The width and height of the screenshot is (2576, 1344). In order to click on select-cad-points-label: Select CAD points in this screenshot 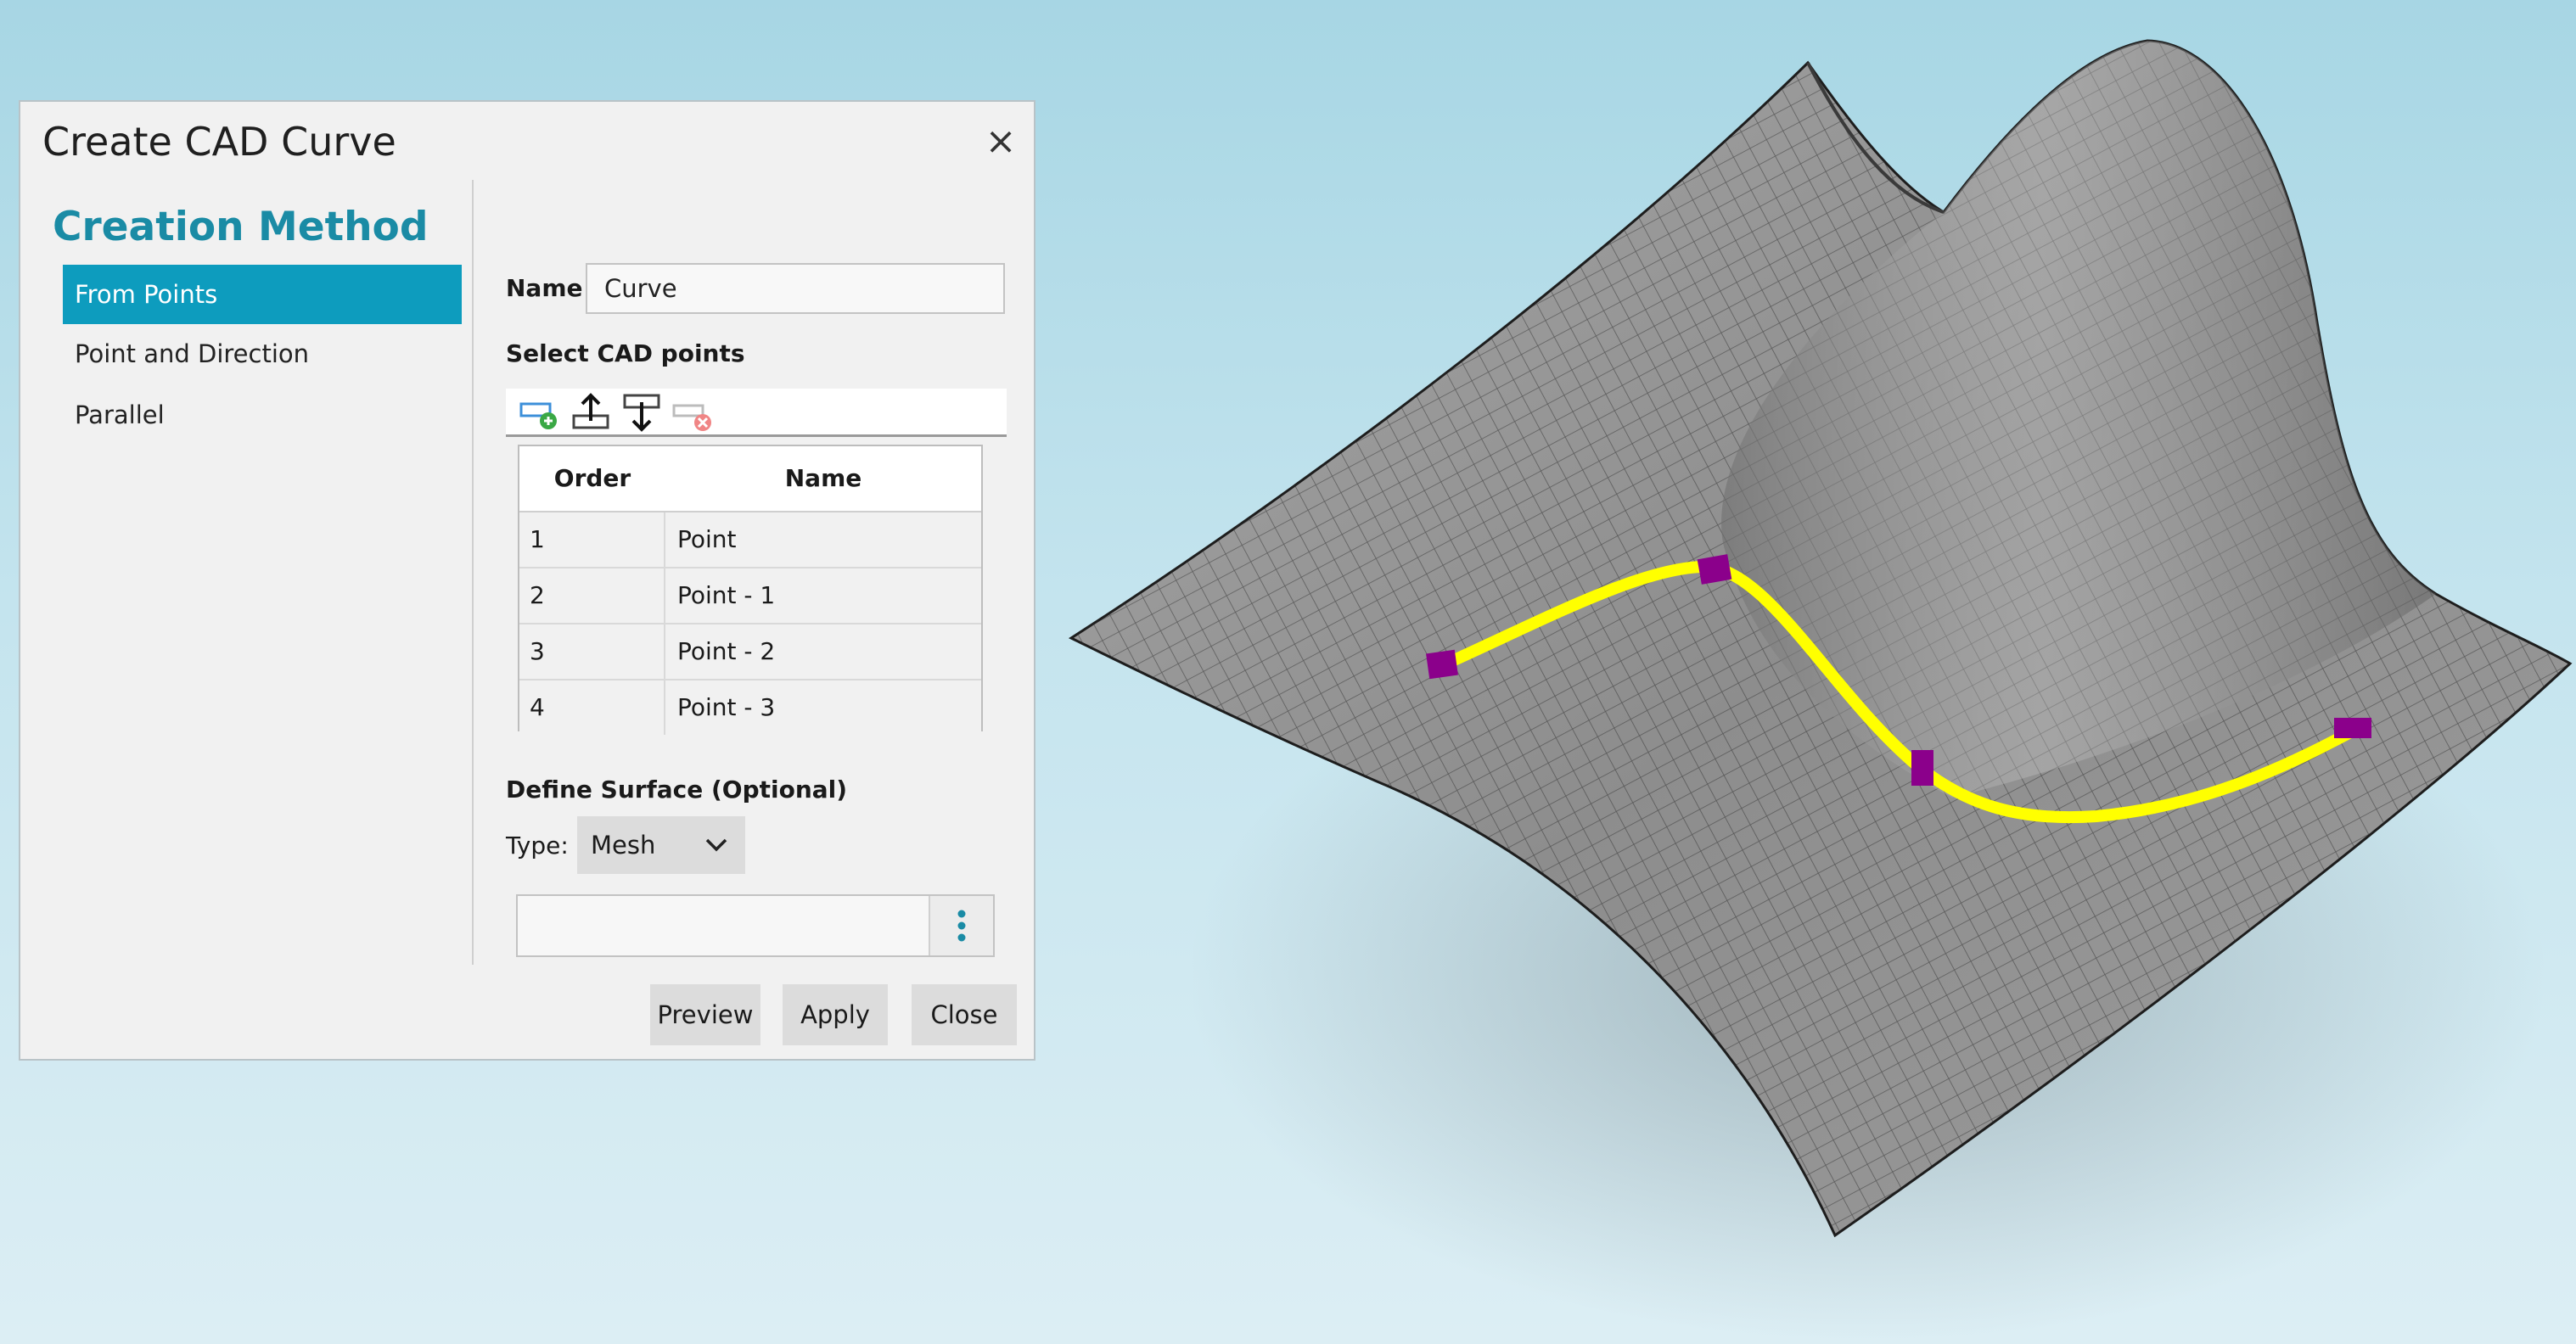, I will do `click(625, 353)`.